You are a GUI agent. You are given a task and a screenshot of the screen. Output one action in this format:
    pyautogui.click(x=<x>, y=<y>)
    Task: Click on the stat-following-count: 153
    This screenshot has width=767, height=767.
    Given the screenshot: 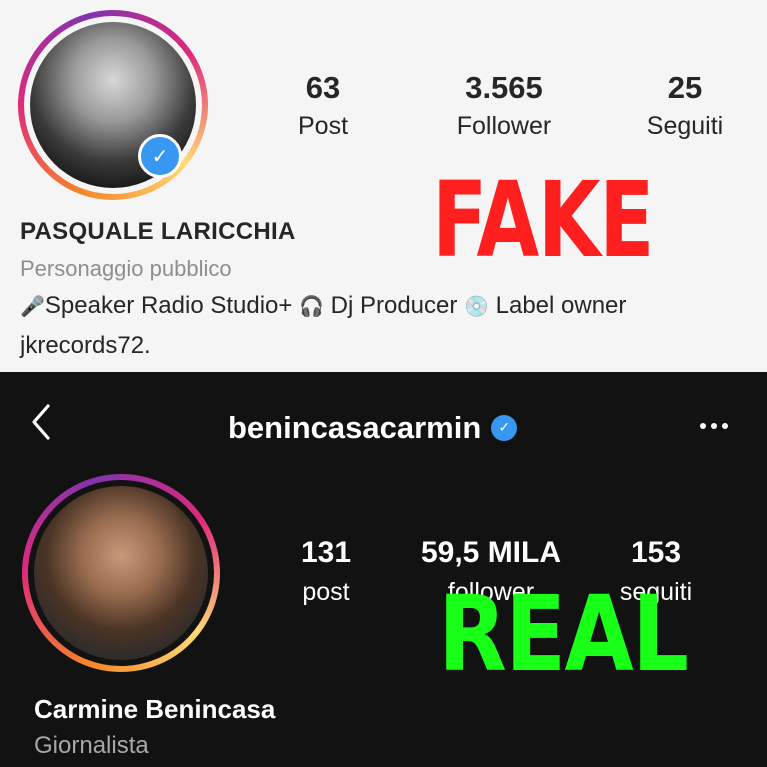 What is the action you would take?
    pyautogui.click(x=656, y=552)
    